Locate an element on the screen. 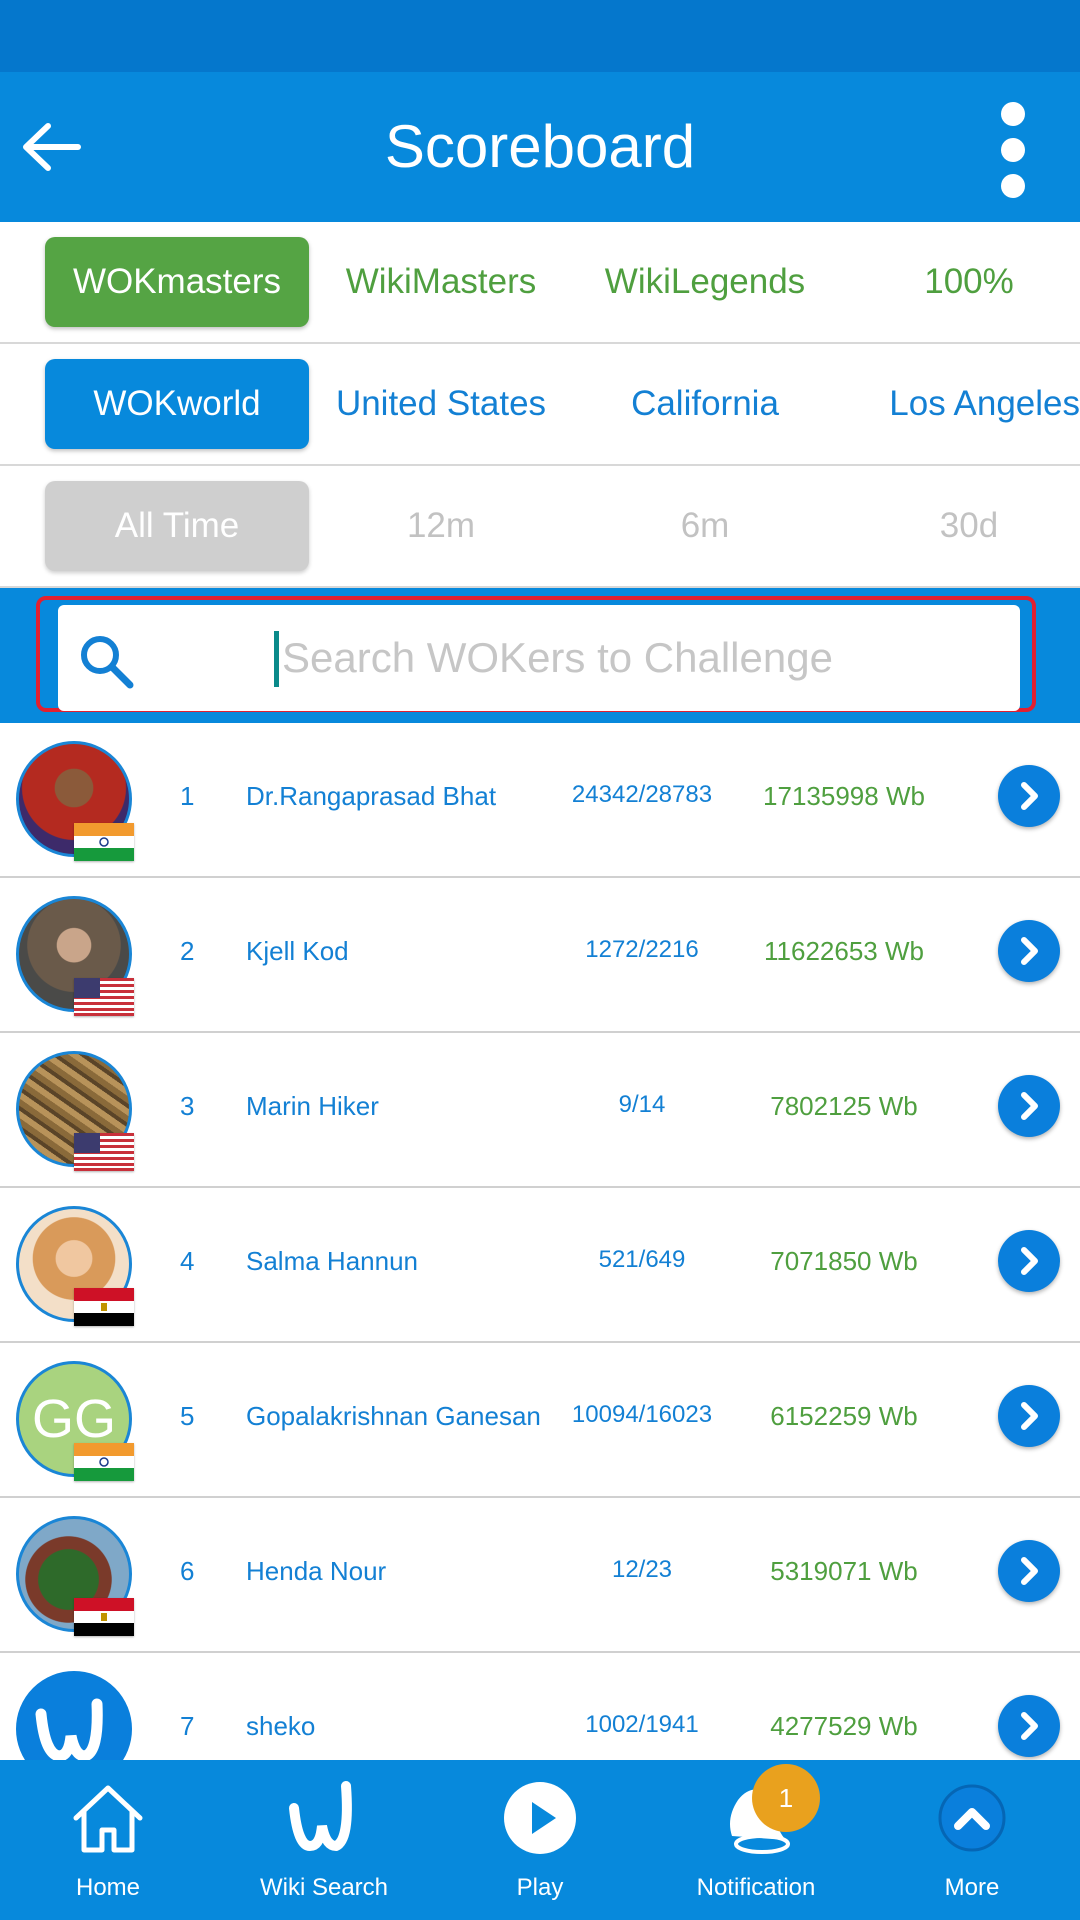  tab-los-angeles: Los Angeles is located at coordinates (958, 404).